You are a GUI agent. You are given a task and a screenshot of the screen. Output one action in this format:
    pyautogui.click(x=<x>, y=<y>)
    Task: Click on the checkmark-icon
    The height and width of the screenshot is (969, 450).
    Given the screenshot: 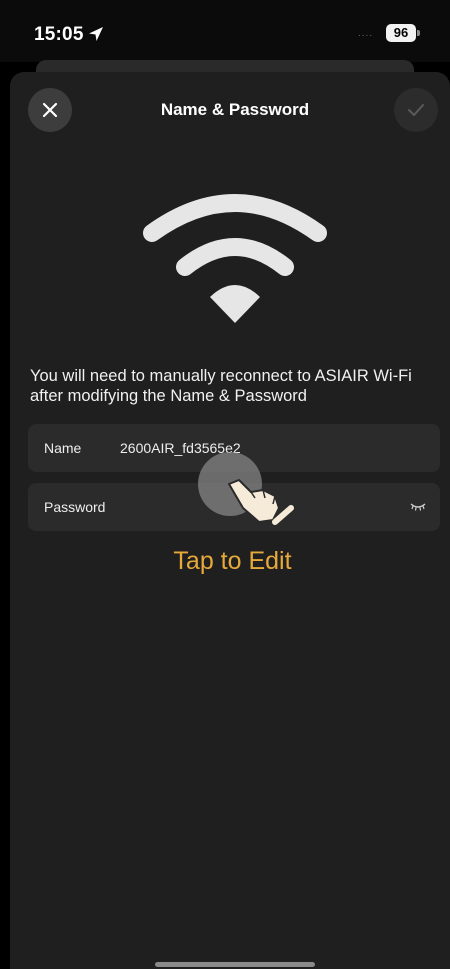 What is the action you would take?
    pyautogui.click(x=416, y=110)
    